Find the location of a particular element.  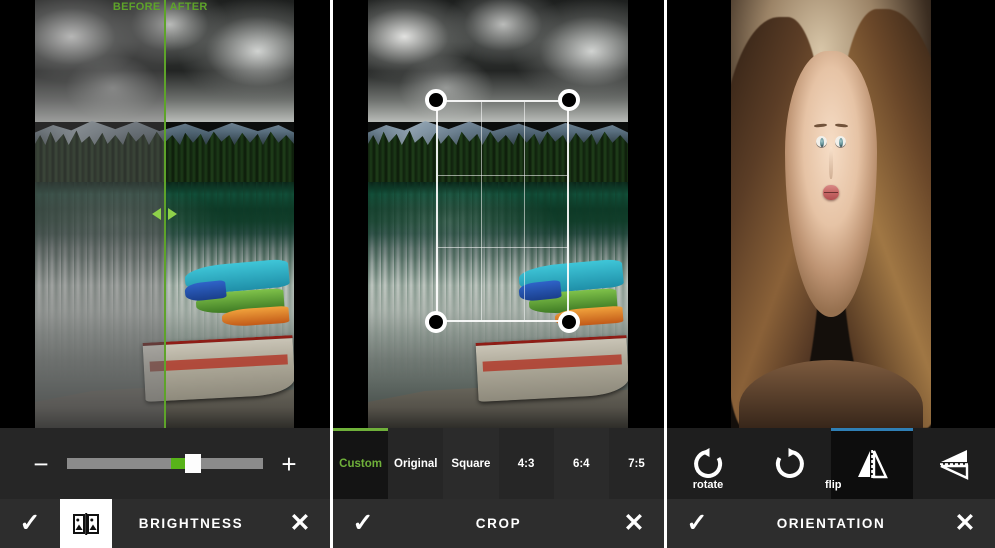

panel-title: CROP is located at coordinates (498, 523).